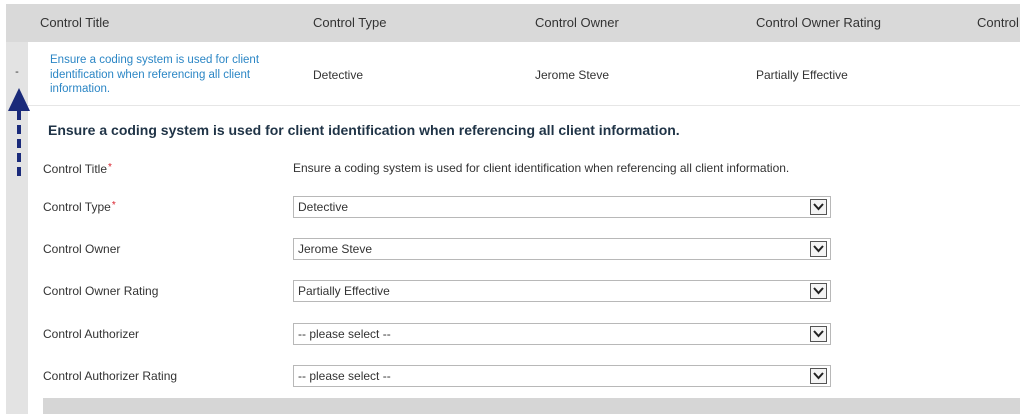 The width and height of the screenshot is (1020, 414). Describe the element at coordinates (531, 406) in the screenshot. I see `panel-footer-bar` at that location.